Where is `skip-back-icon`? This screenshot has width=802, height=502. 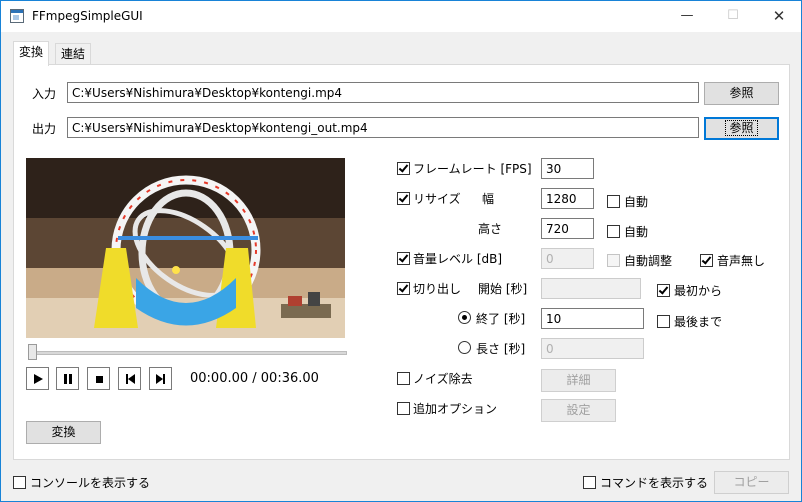
skip-back-icon is located at coordinates (130, 378).